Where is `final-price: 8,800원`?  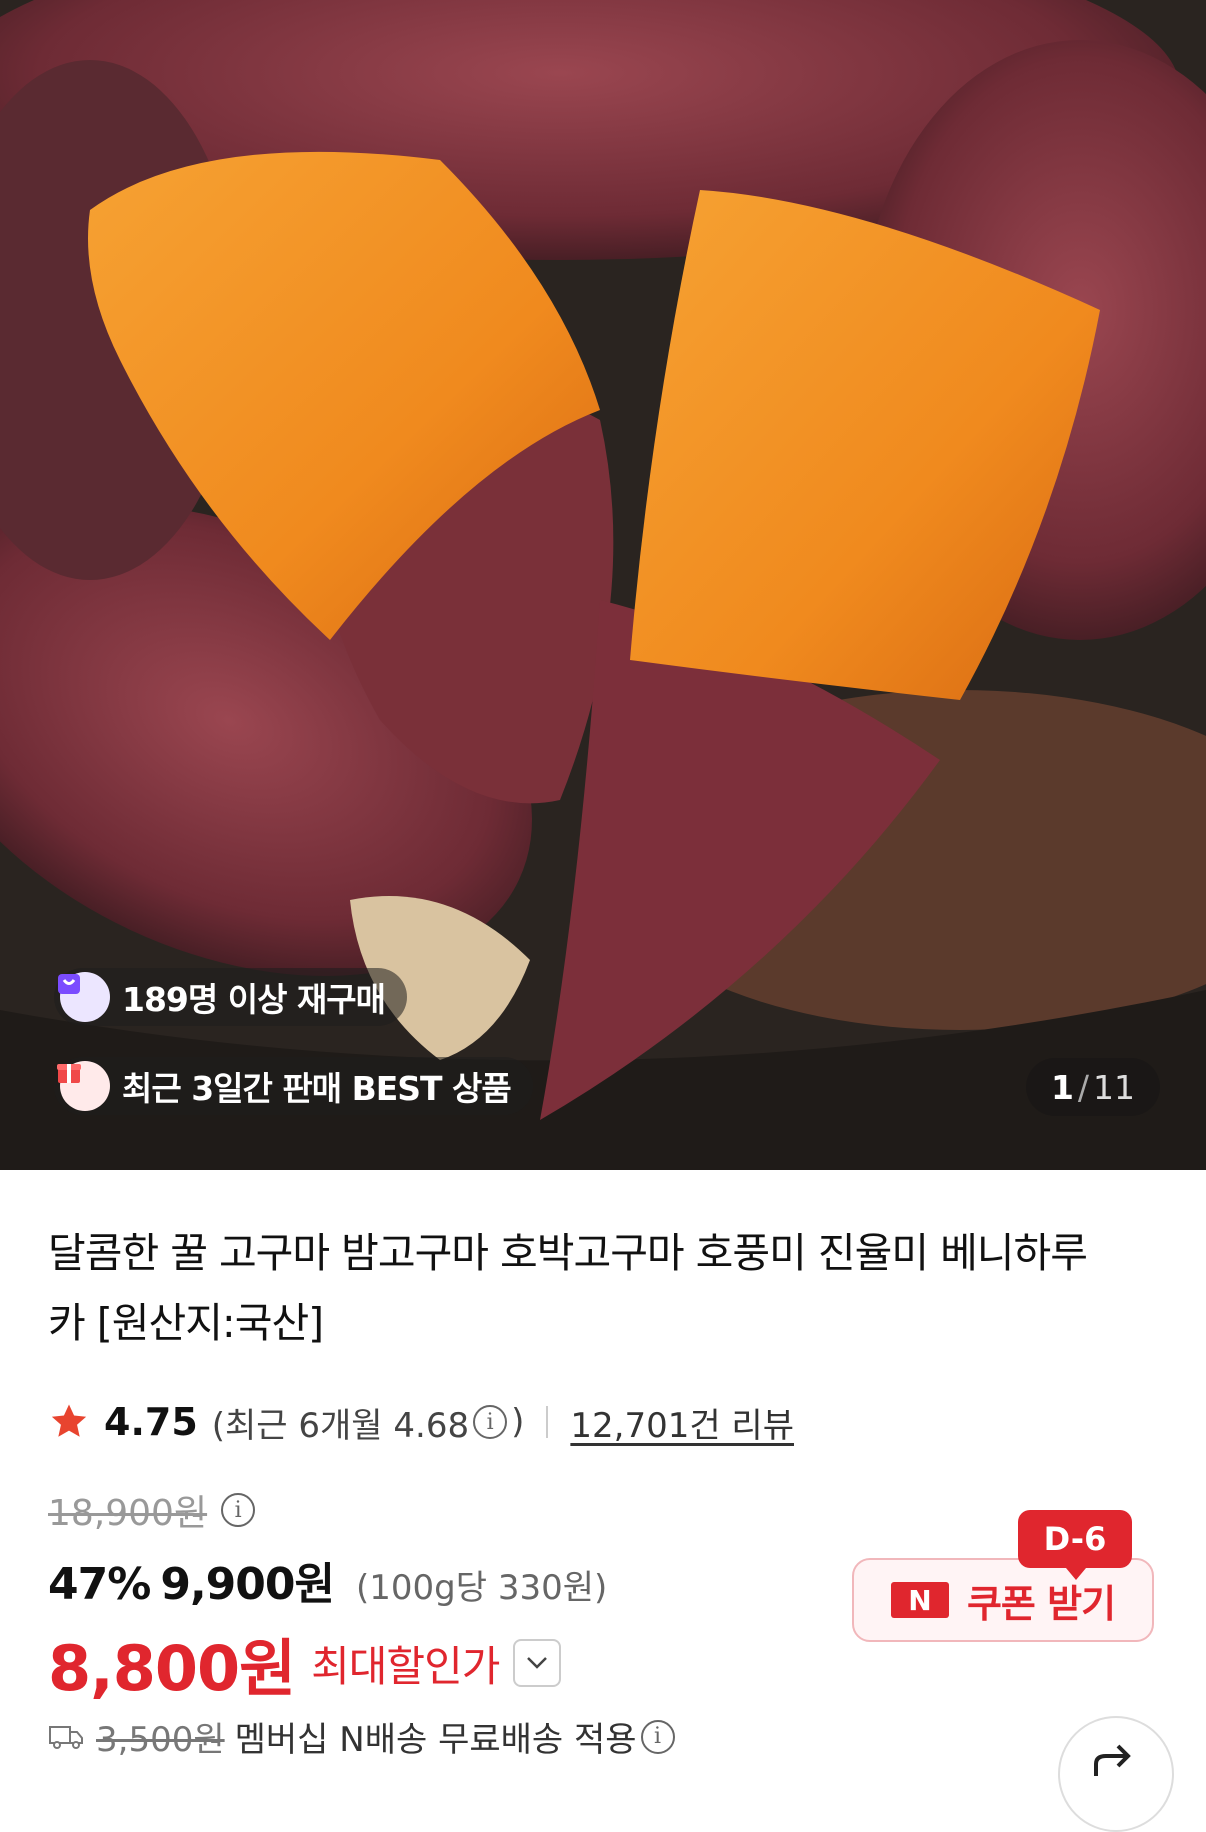
final-price: 8,800원 is located at coordinates (172, 1668).